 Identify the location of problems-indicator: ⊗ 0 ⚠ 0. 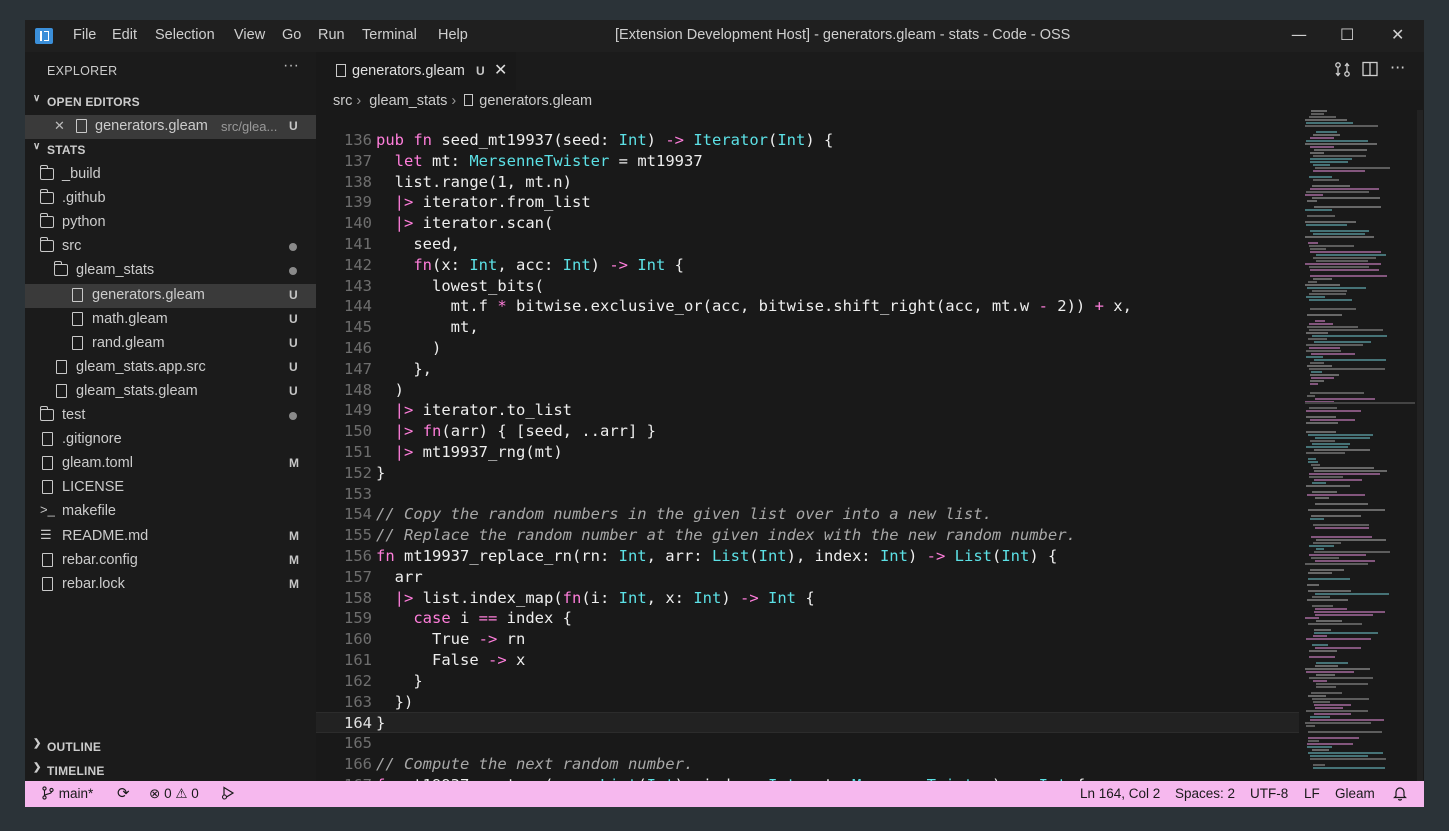
(174, 794).